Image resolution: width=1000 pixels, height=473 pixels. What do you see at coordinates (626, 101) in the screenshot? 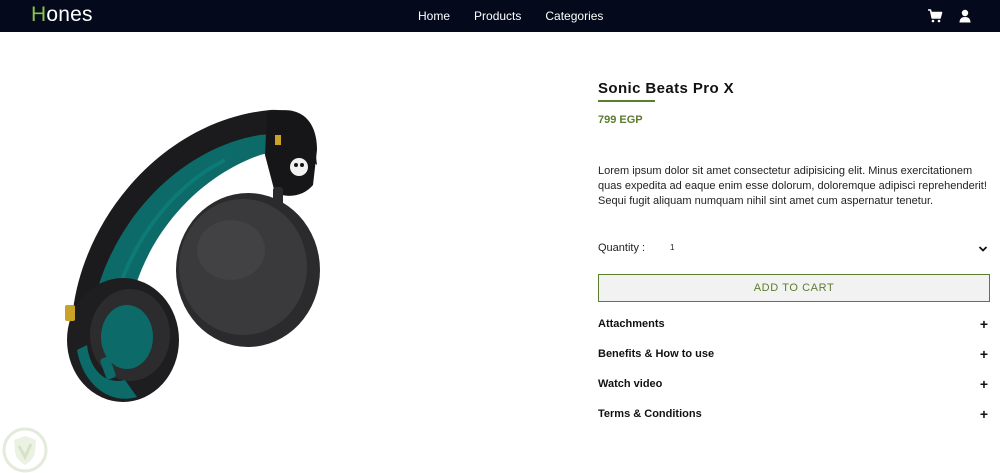
I see `title-underline` at bounding box center [626, 101].